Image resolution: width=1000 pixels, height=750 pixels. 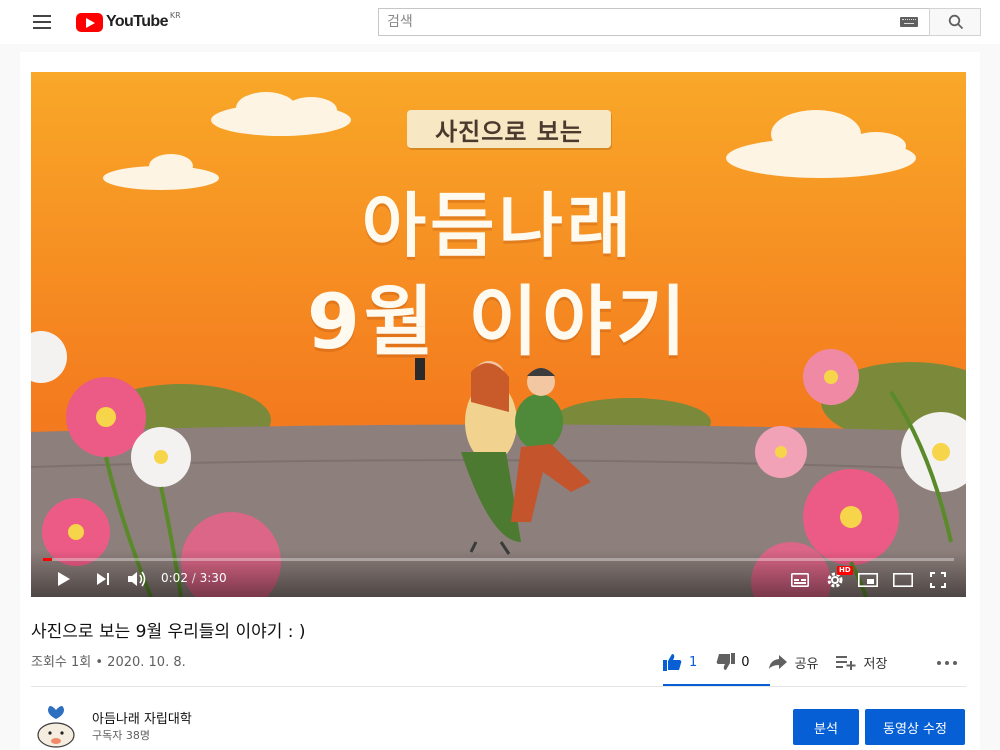 I want to click on masthead: YouTube KR, so click(x=500, y=22).